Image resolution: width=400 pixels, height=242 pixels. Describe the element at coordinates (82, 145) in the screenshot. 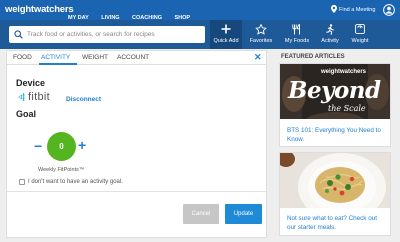

I see `increase-goal-button: +` at that location.